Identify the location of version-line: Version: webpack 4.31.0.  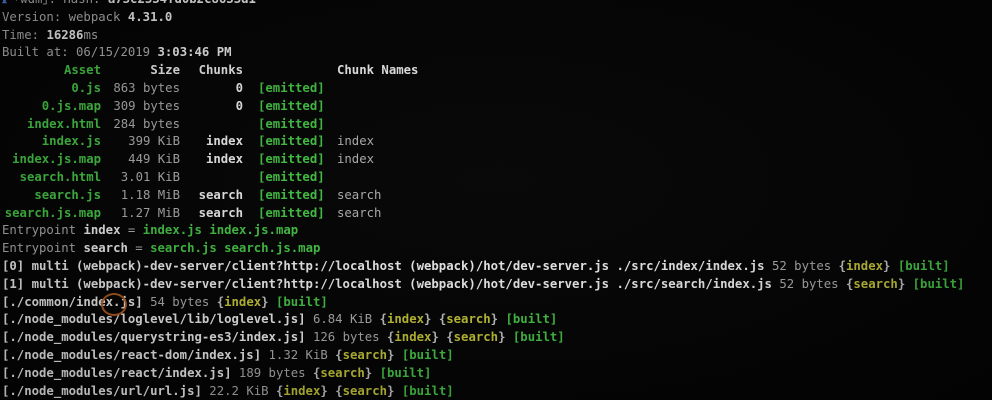
(497, 18).